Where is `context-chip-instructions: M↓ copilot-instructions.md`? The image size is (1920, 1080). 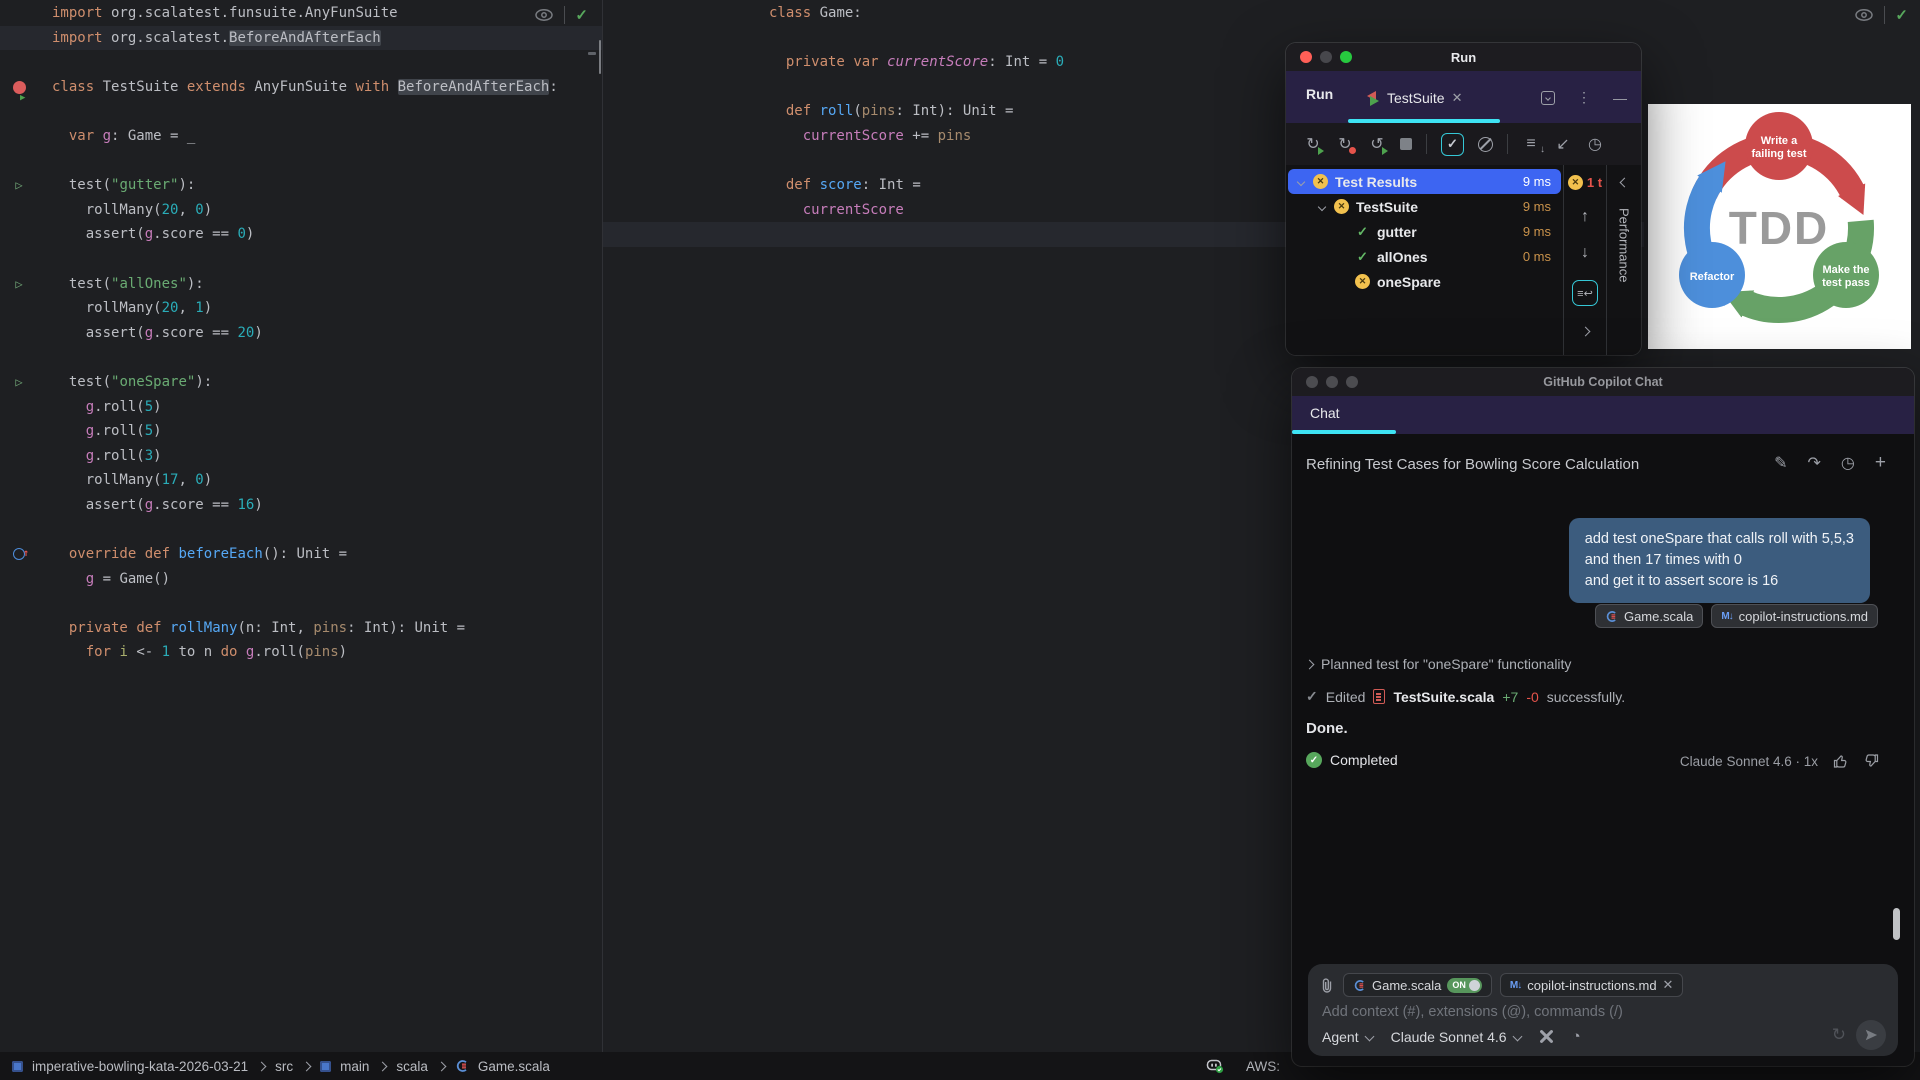 context-chip-instructions: M↓ copilot-instructions.md is located at coordinates (1794, 616).